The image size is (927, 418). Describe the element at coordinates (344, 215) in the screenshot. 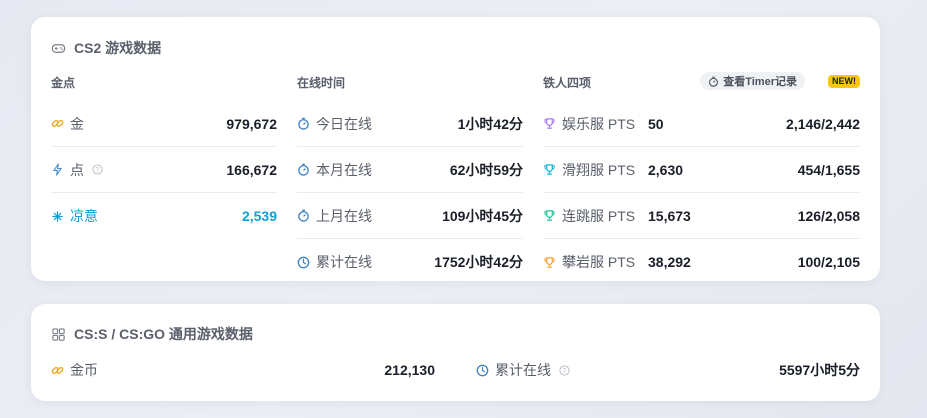

I see `online-last-month-label: 上月在线` at that location.